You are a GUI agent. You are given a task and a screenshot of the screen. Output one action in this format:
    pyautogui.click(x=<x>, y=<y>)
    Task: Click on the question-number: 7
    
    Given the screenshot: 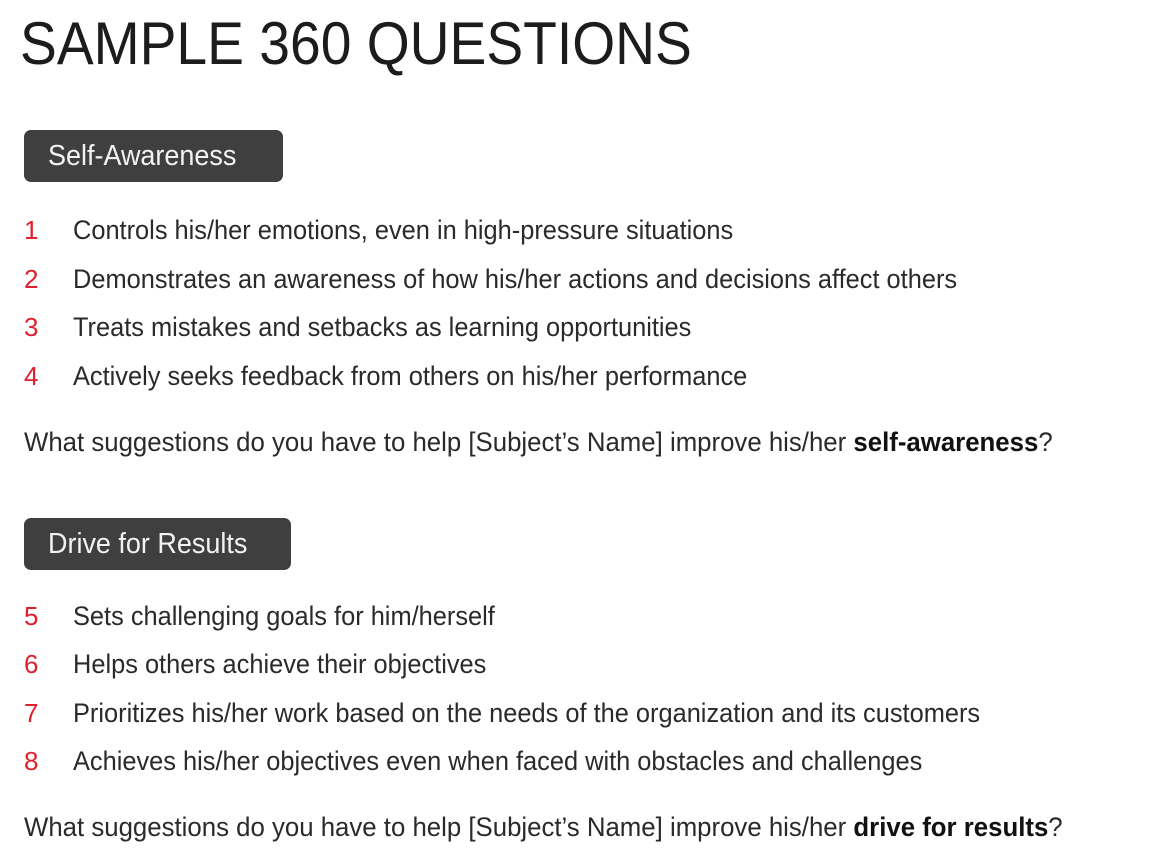 What is the action you would take?
    pyautogui.click(x=31, y=713)
    